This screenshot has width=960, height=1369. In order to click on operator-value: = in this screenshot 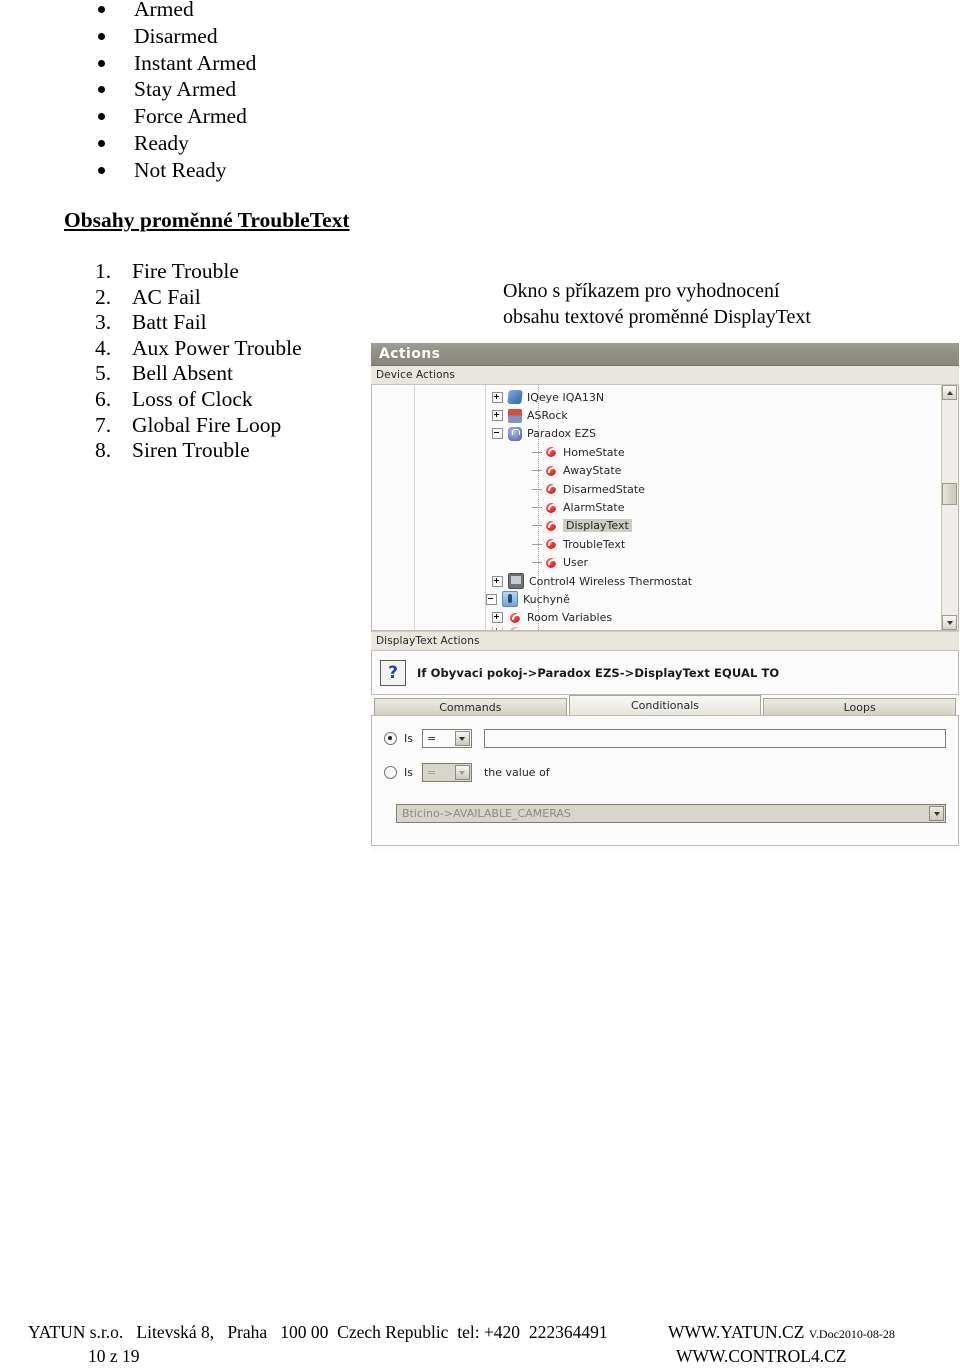, I will do `click(431, 772)`.